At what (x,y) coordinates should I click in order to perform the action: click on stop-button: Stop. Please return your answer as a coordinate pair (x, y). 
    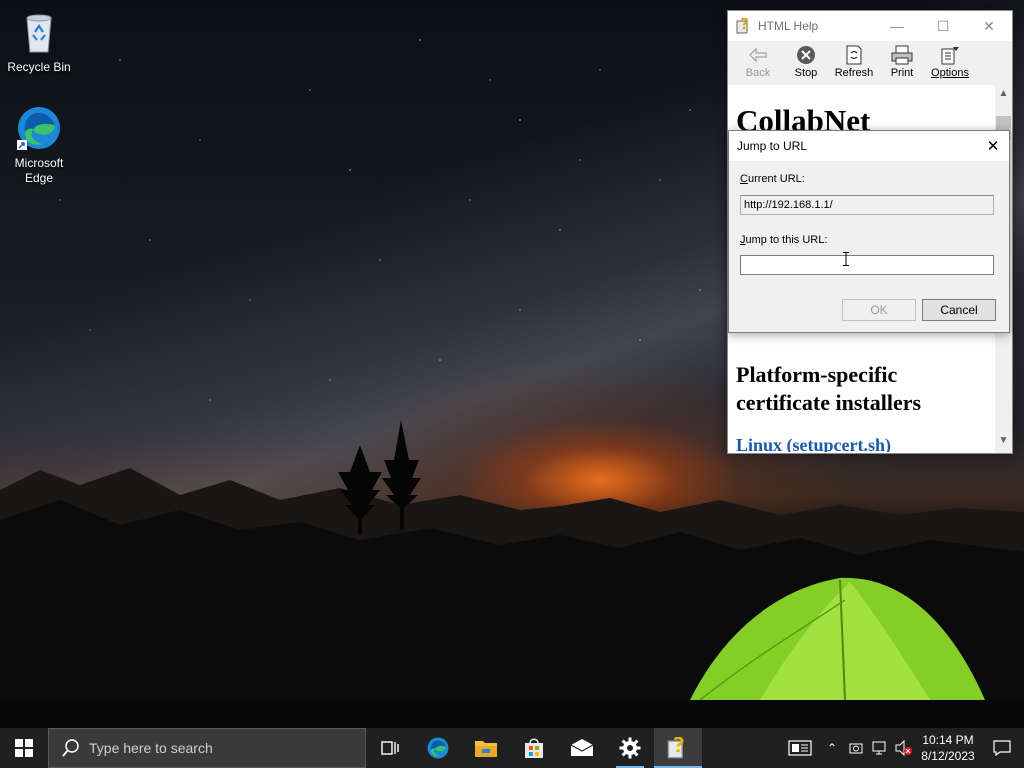
    Looking at the image, I should click on (806, 63).